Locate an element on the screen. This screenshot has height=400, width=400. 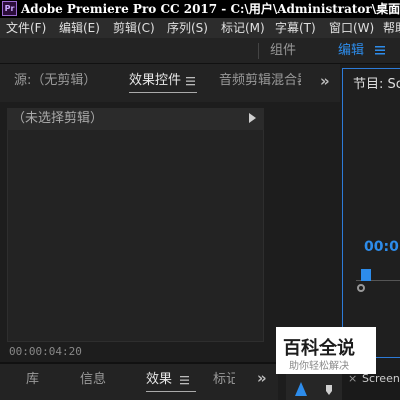
tab-effect-controls: 效果控件 is located at coordinates (155, 81).